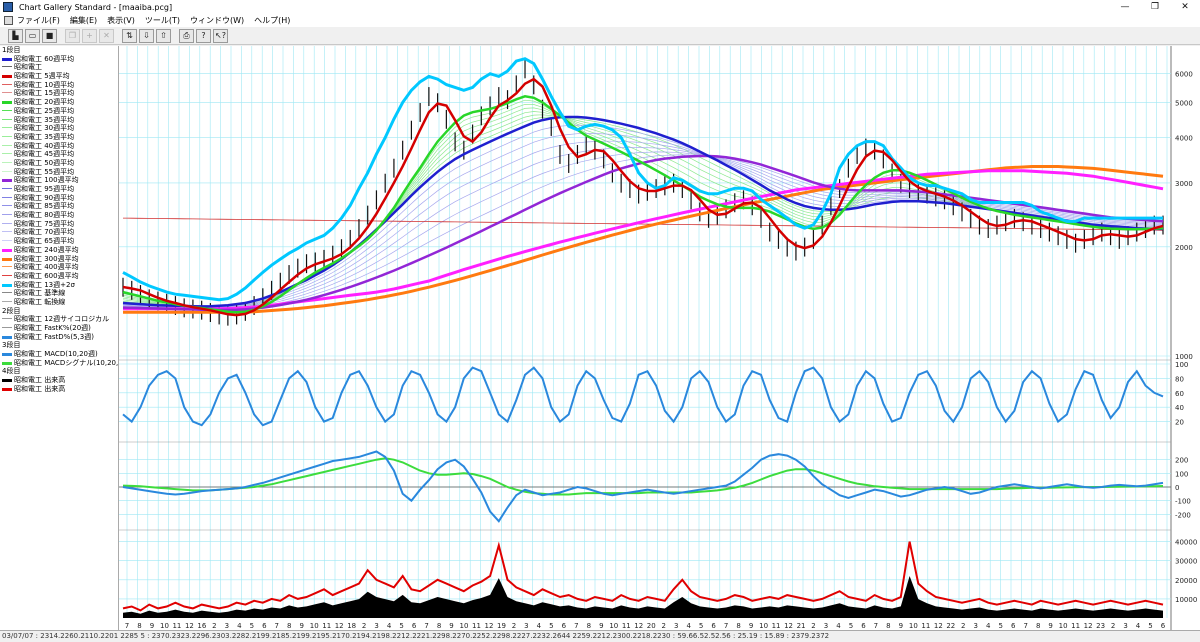  What do you see at coordinates (59, 146) in the screenshot?
I see `legend-item: 昭和電工 40週平均` at bounding box center [59, 146].